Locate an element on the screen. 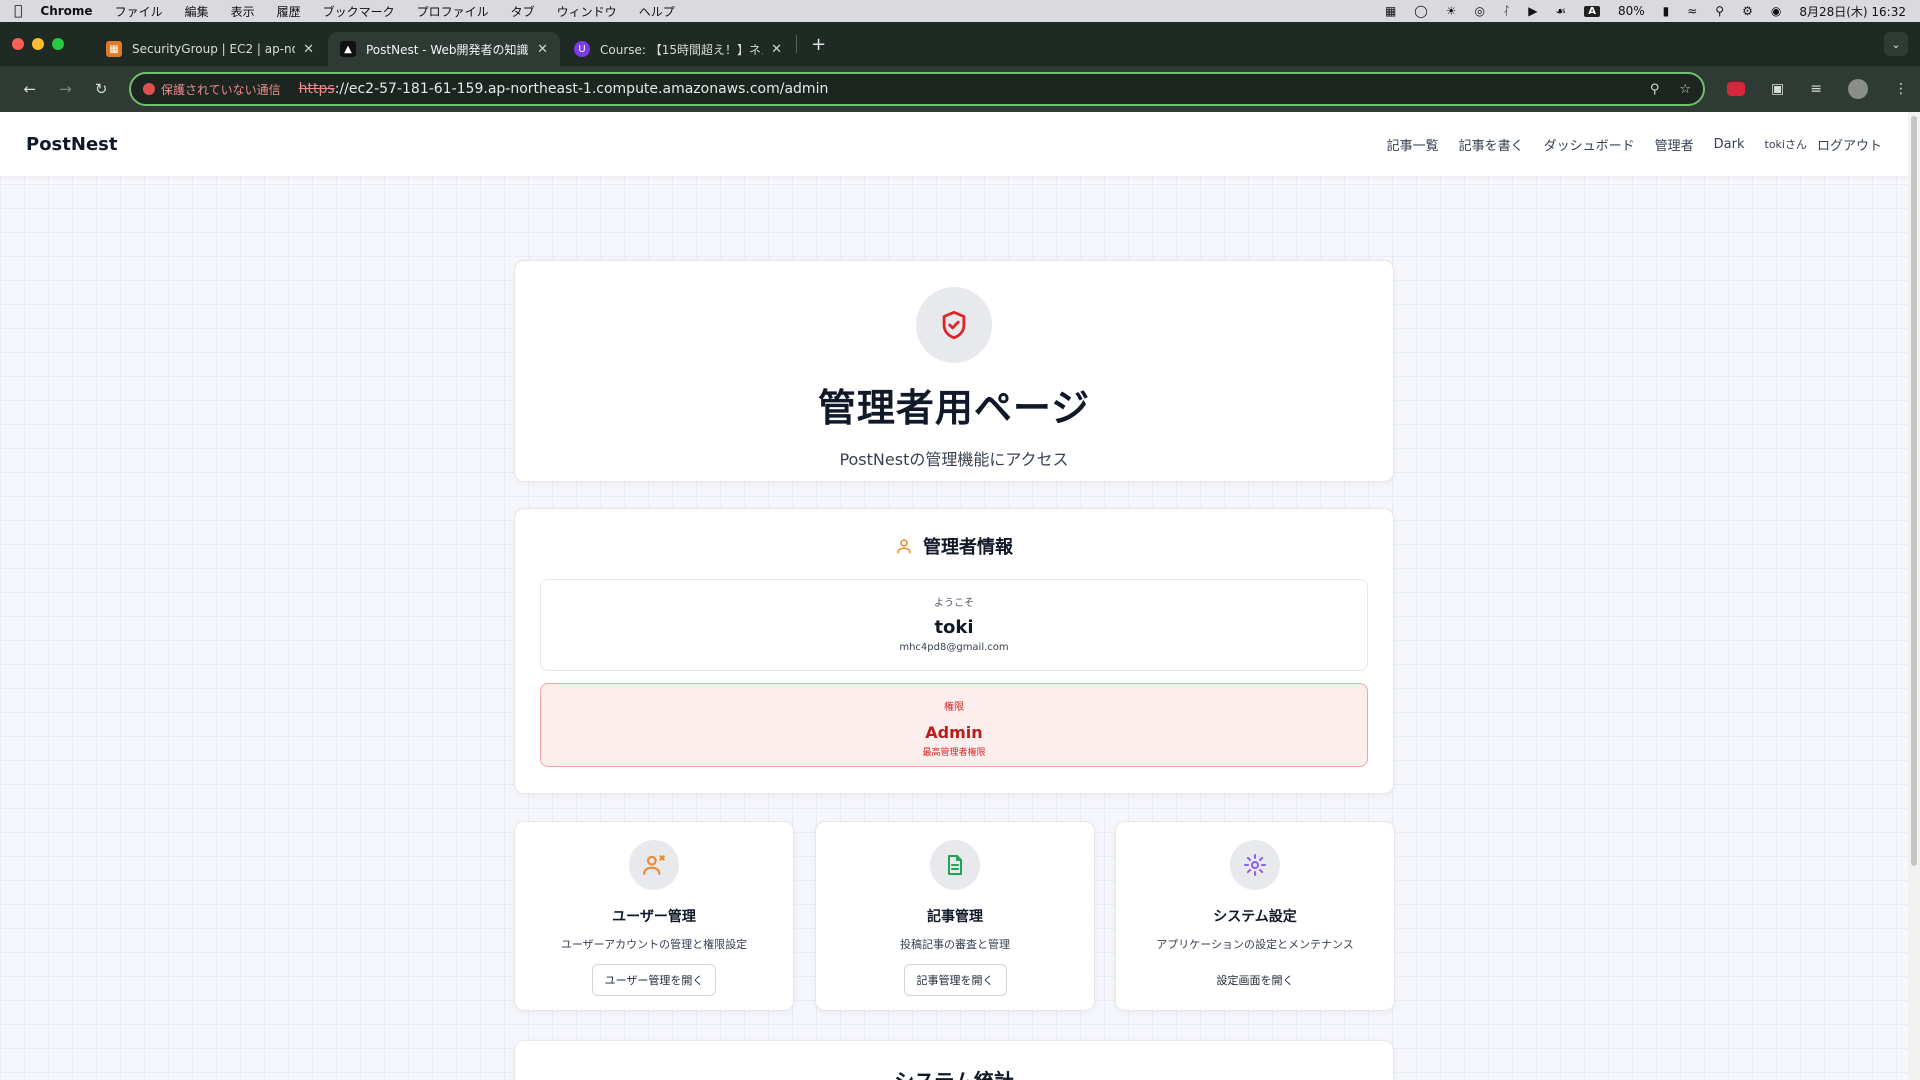 The height and width of the screenshot is (1080, 1920). play-icon: ▶ is located at coordinates (1532, 11).